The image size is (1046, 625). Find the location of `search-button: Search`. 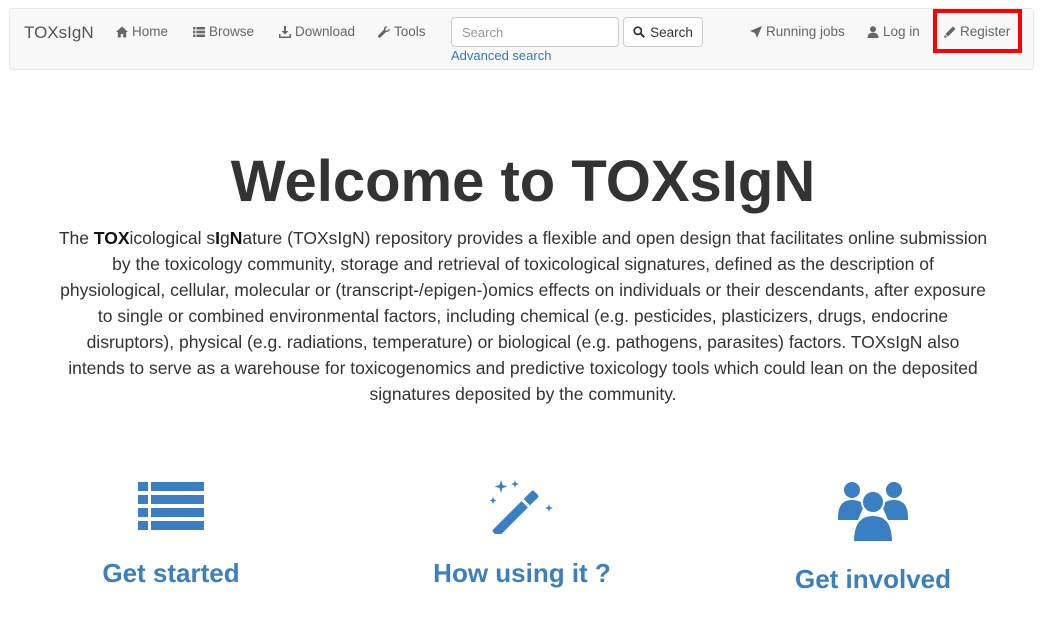

search-button: Search is located at coordinates (663, 32).